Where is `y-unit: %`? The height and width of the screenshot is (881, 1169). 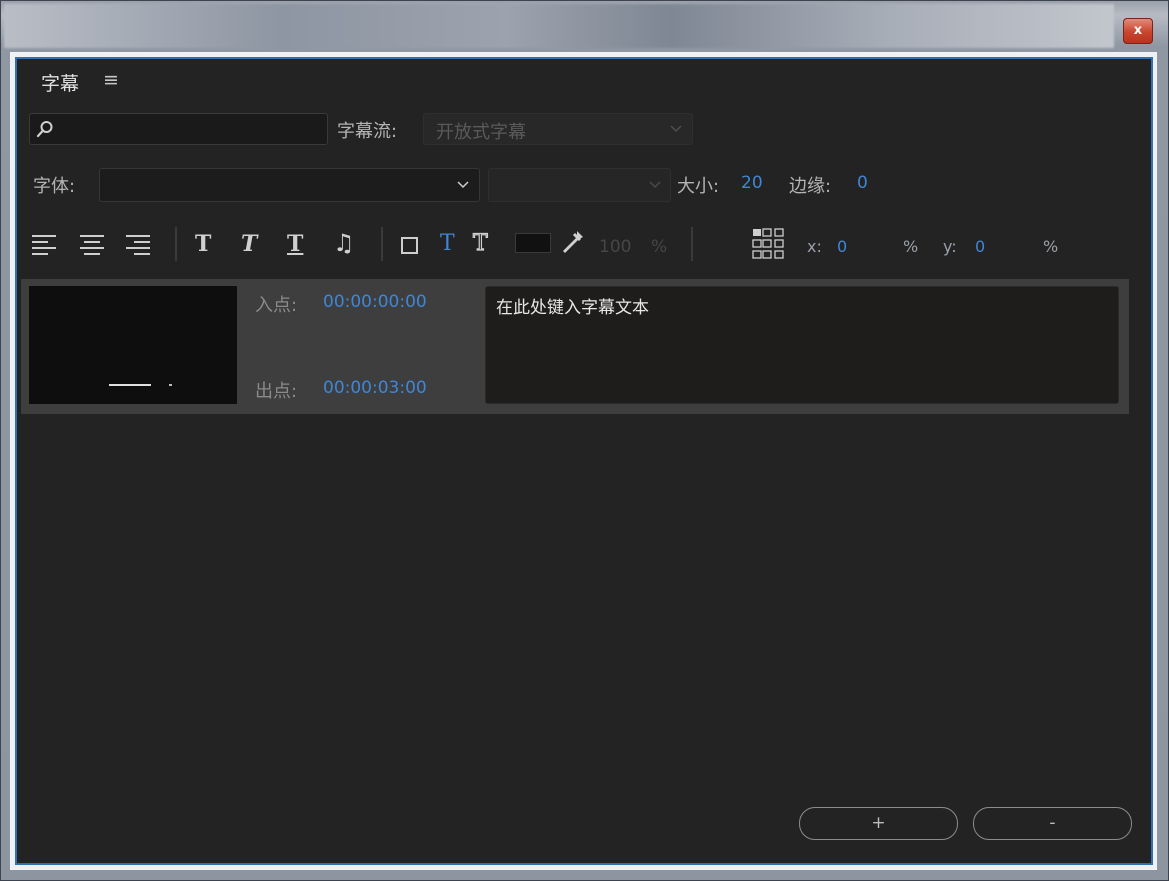
y-unit: % is located at coordinates (1051, 246).